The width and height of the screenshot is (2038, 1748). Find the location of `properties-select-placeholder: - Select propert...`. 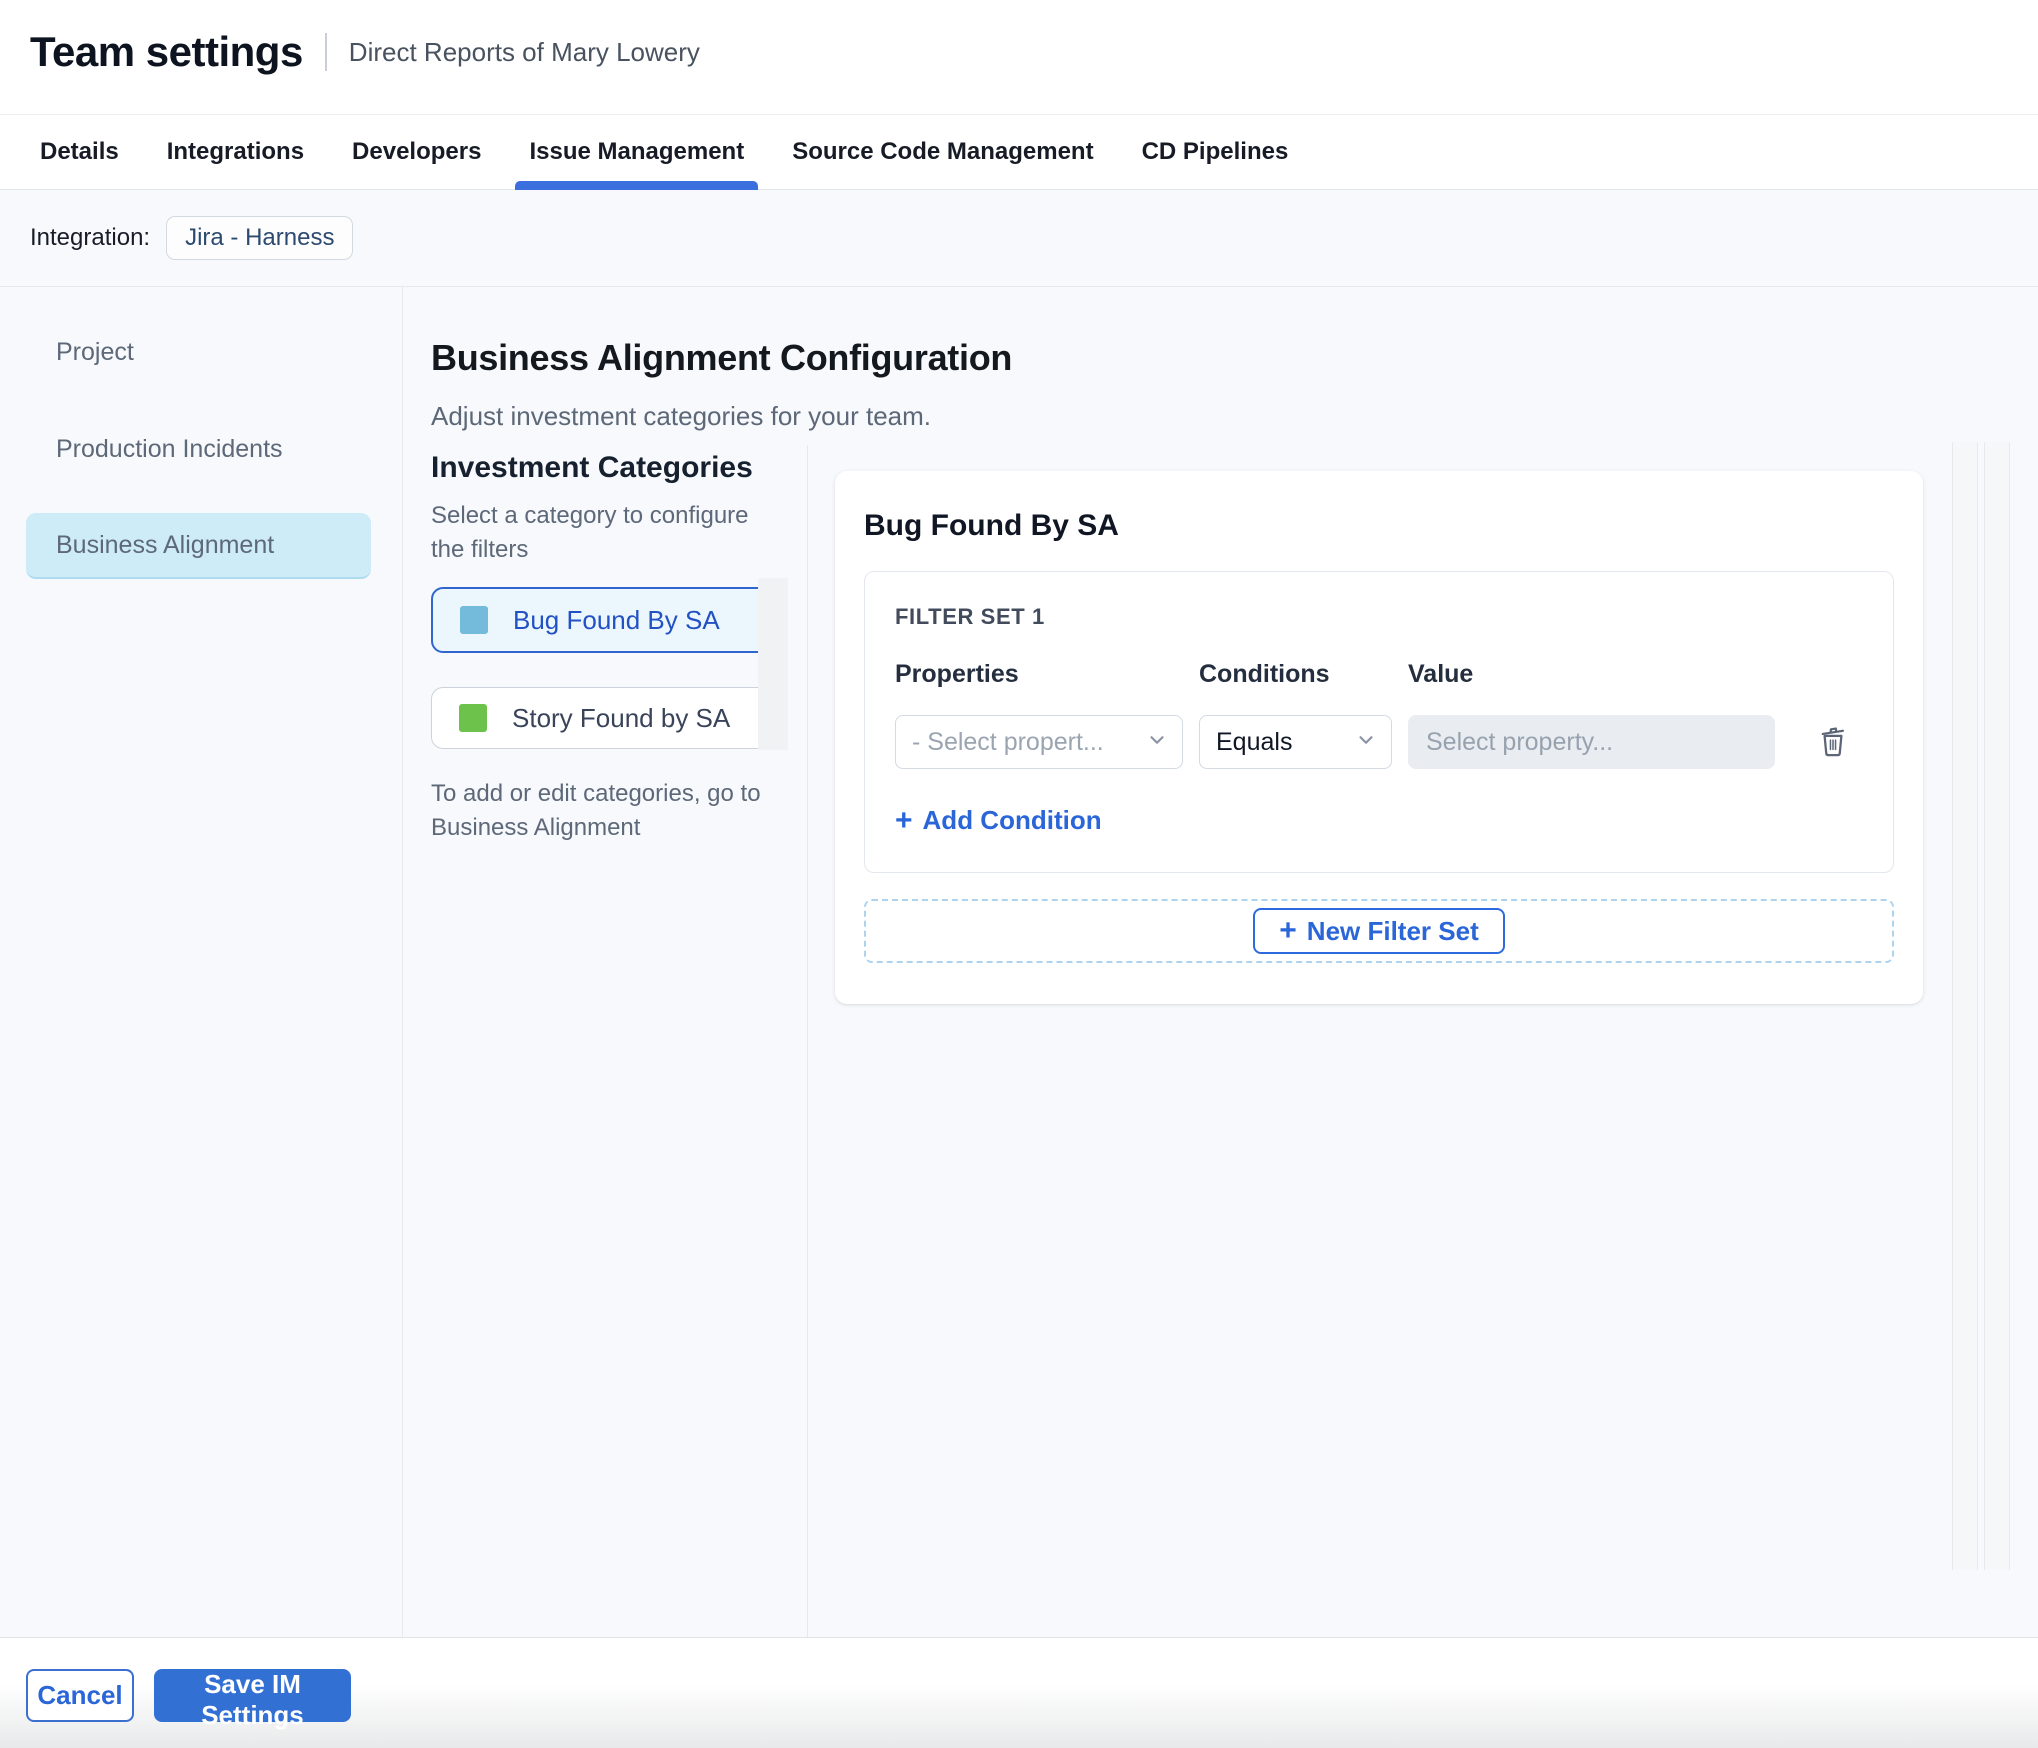

properties-select-placeholder: - Select propert... is located at coordinates (1008, 741).